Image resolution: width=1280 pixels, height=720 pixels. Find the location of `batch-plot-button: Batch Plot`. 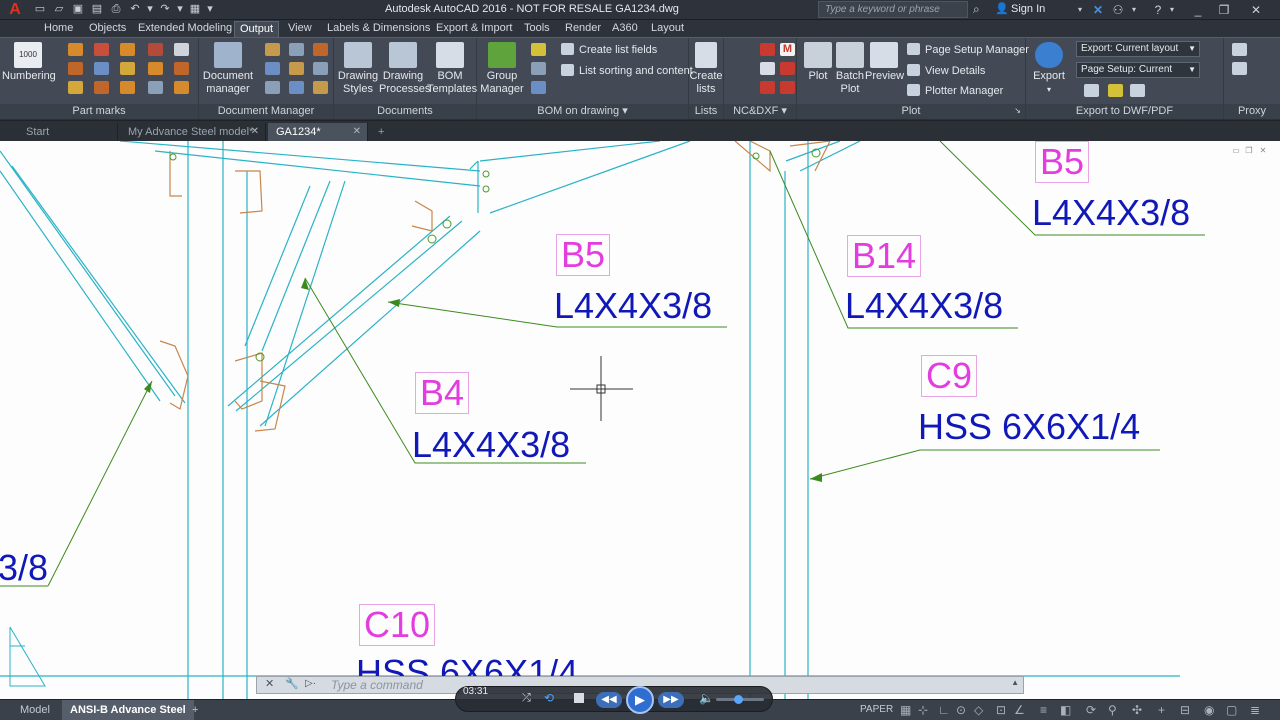

batch-plot-button: Batch Plot is located at coordinates (850, 69).